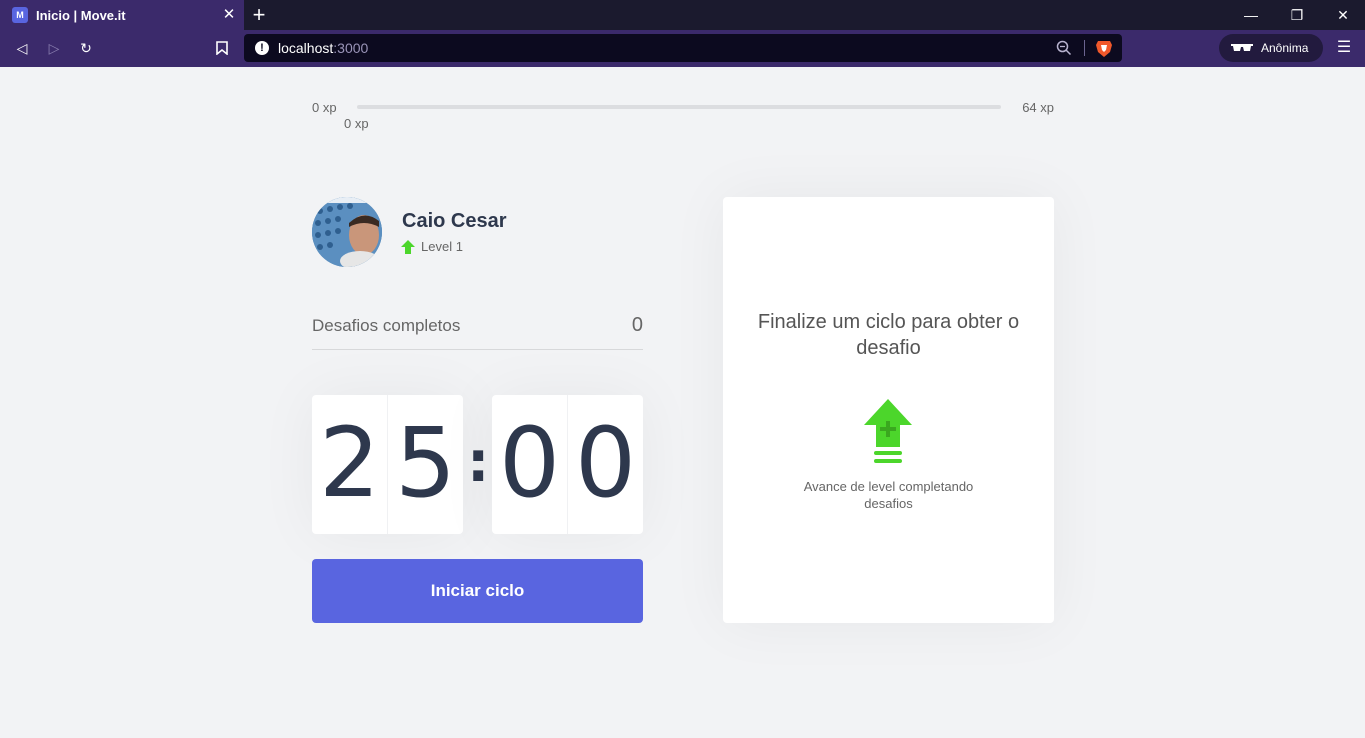 This screenshot has width=1365, height=738. What do you see at coordinates (1084, 48) in the screenshot?
I see `address-separator` at bounding box center [1084, 48].